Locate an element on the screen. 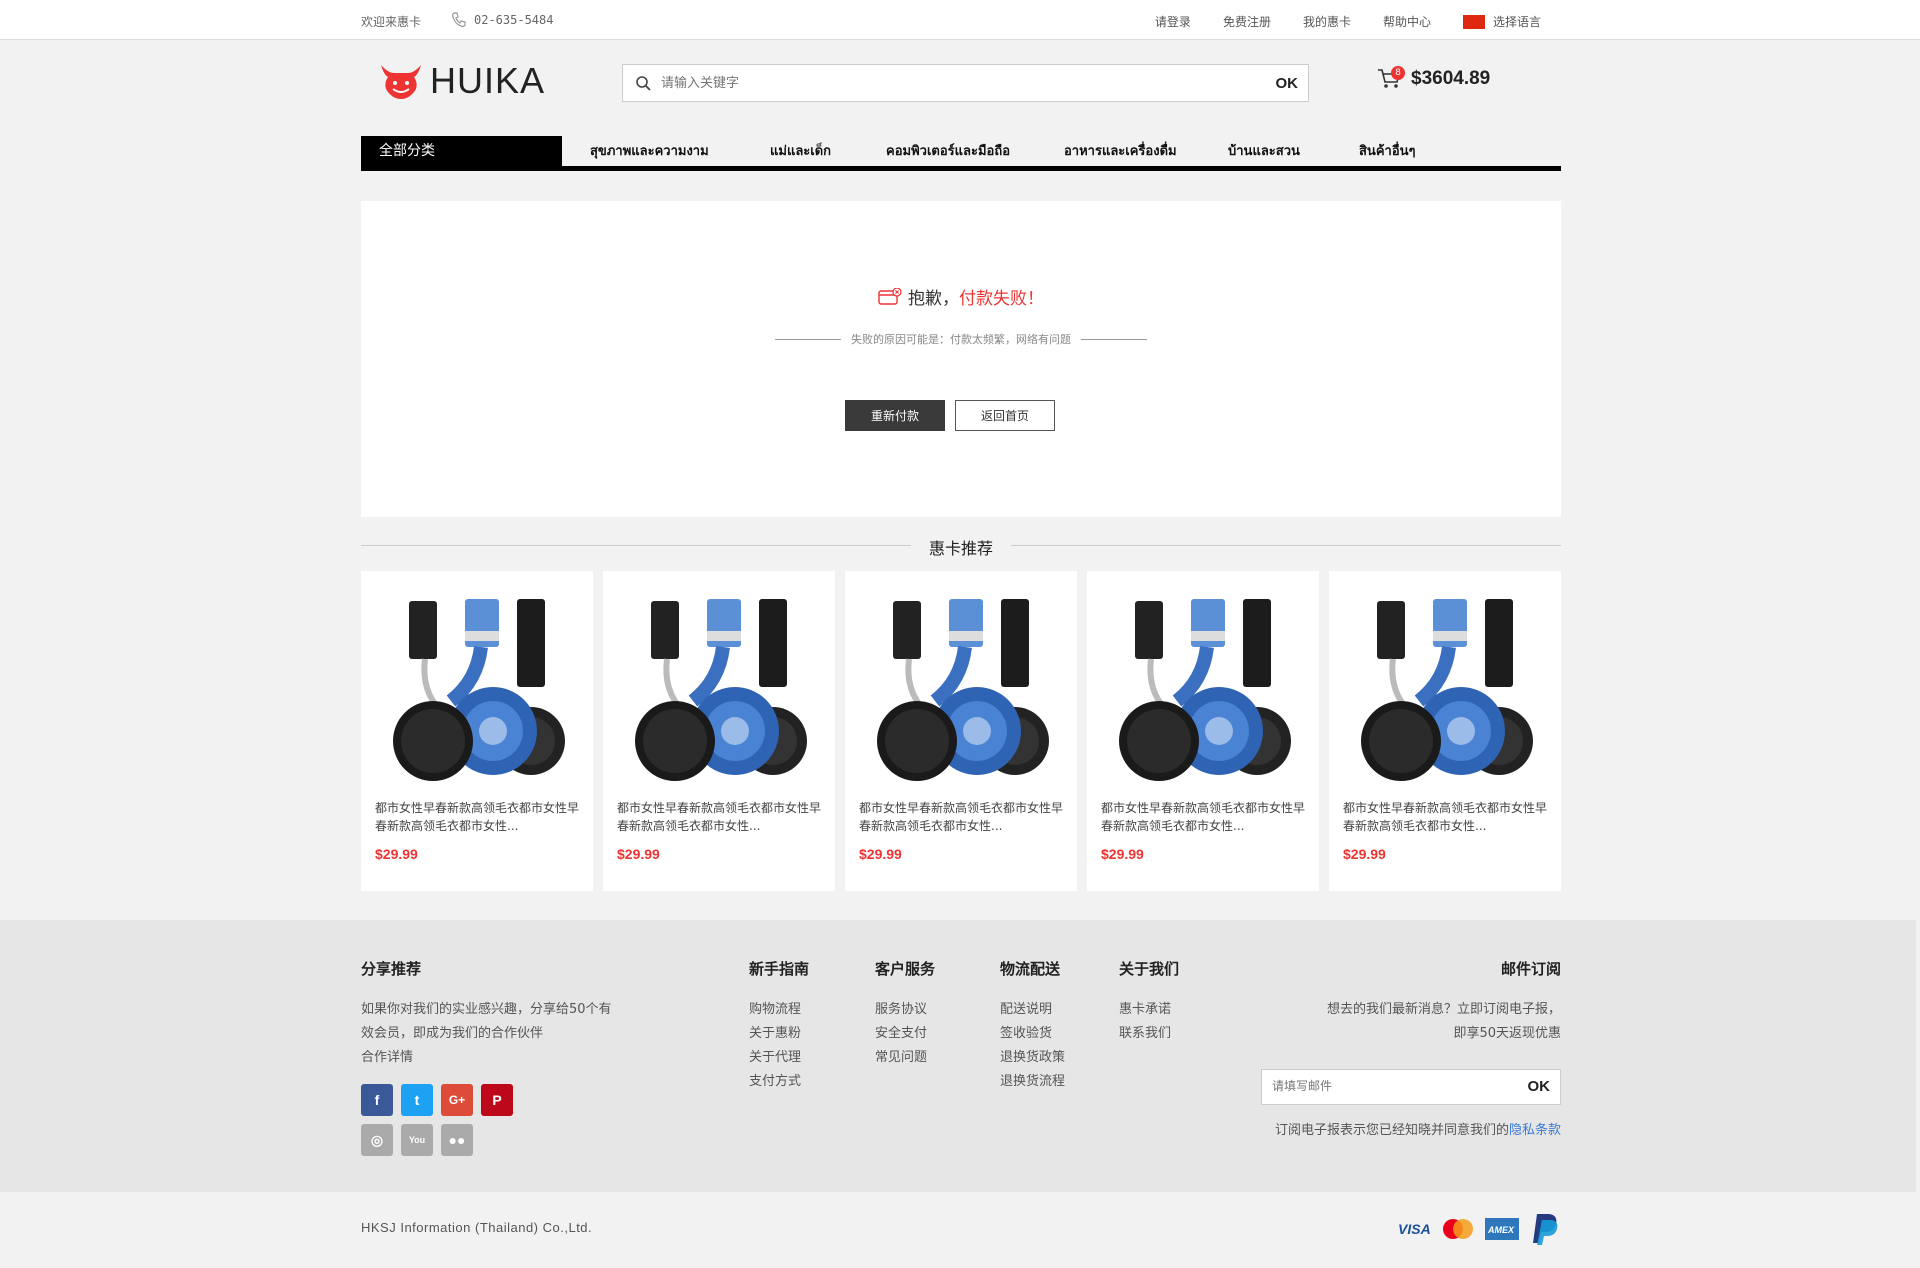  svg-text: VISA is located at coordinates (1414, 1229).